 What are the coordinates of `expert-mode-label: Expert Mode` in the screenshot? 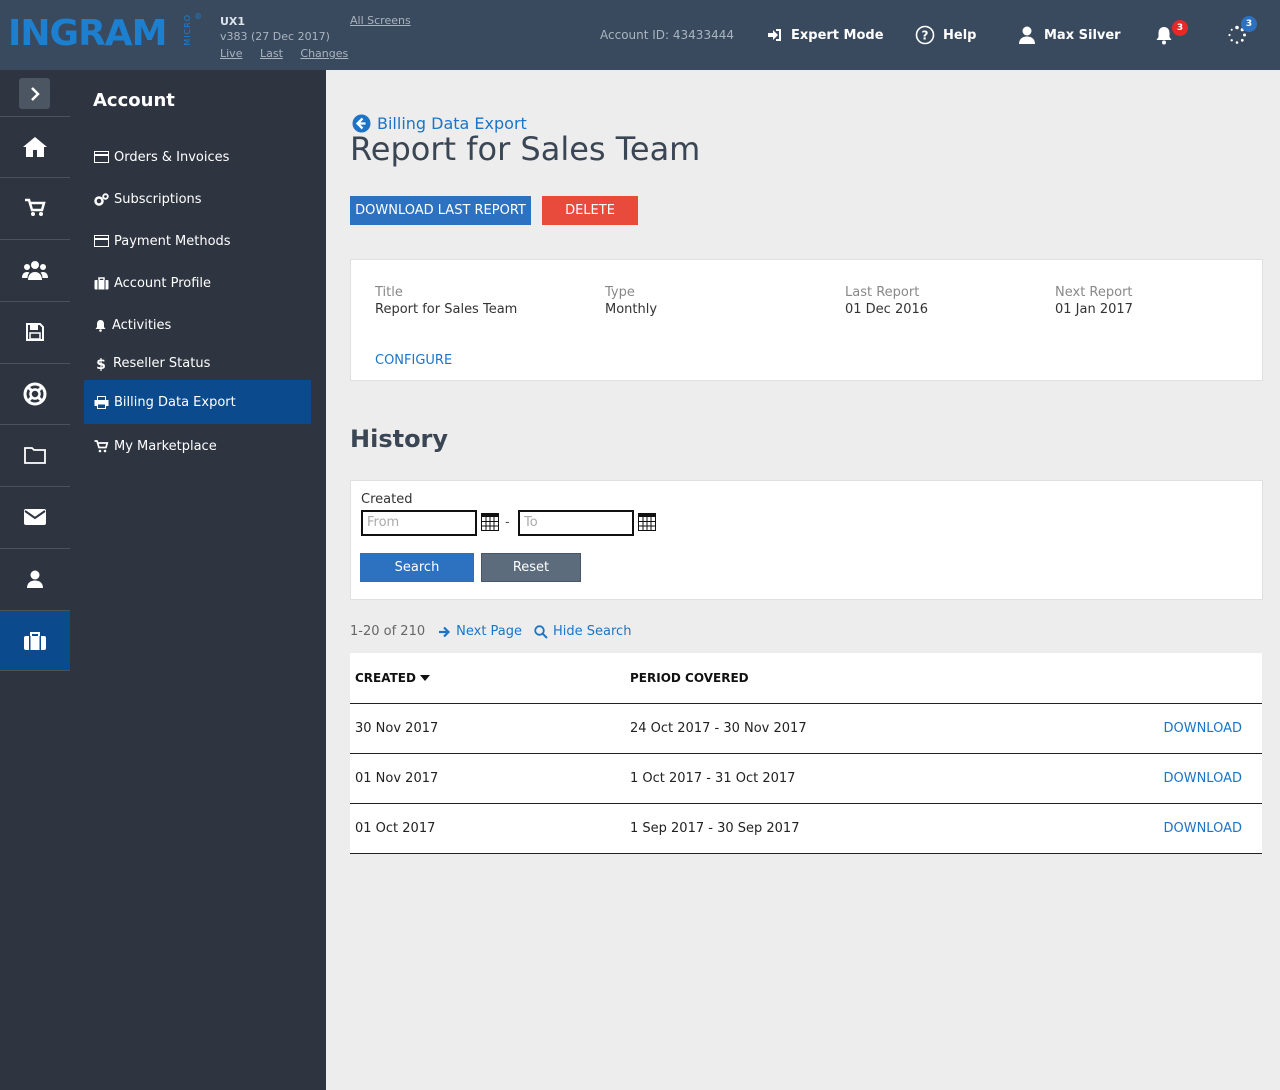 It's located at (837, 35).